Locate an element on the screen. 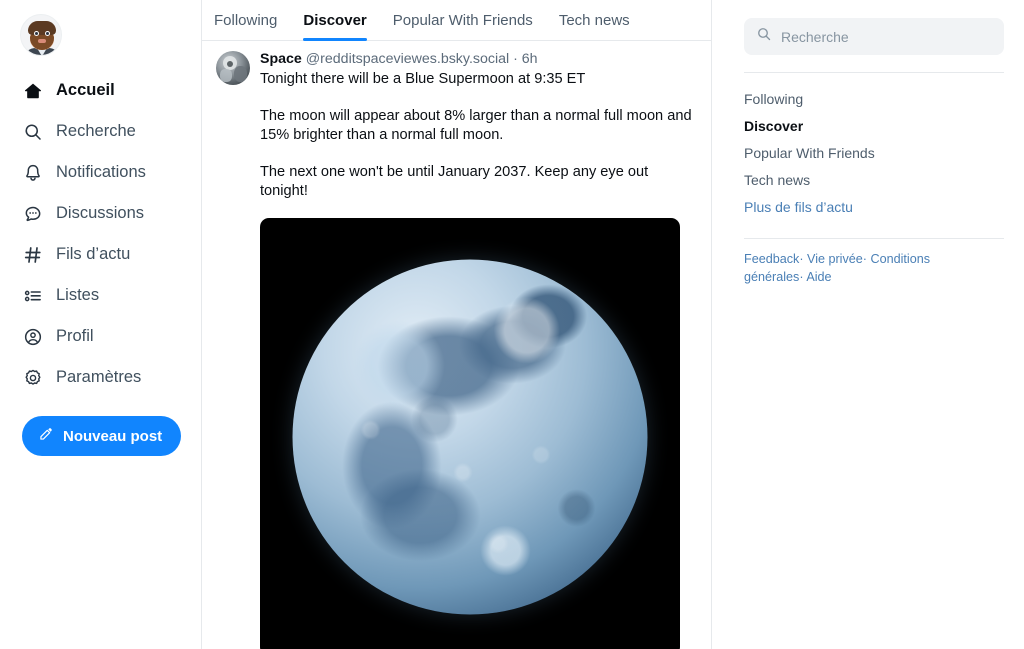 The image size is (1024, 649). chat-bubble-icon is located at coordinates (32, 213).